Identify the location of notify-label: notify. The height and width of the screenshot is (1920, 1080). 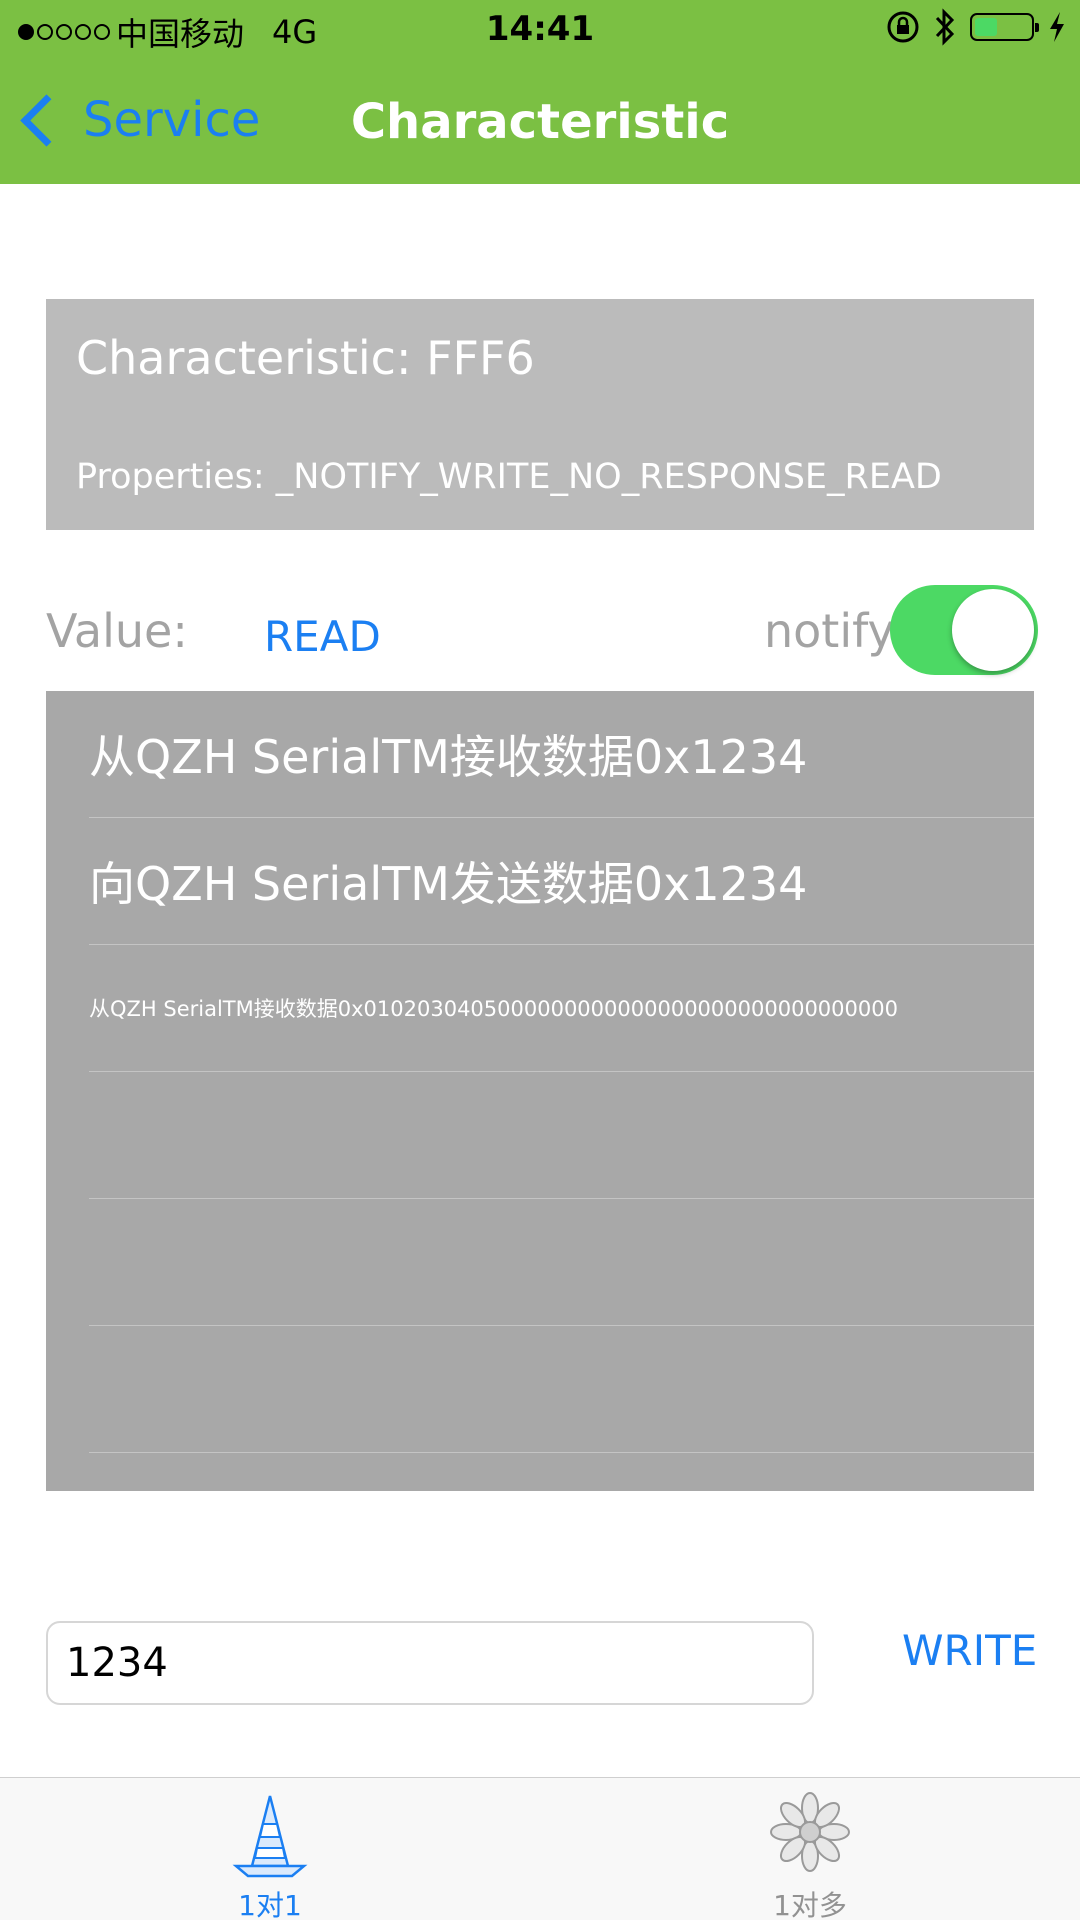
(829, 631).